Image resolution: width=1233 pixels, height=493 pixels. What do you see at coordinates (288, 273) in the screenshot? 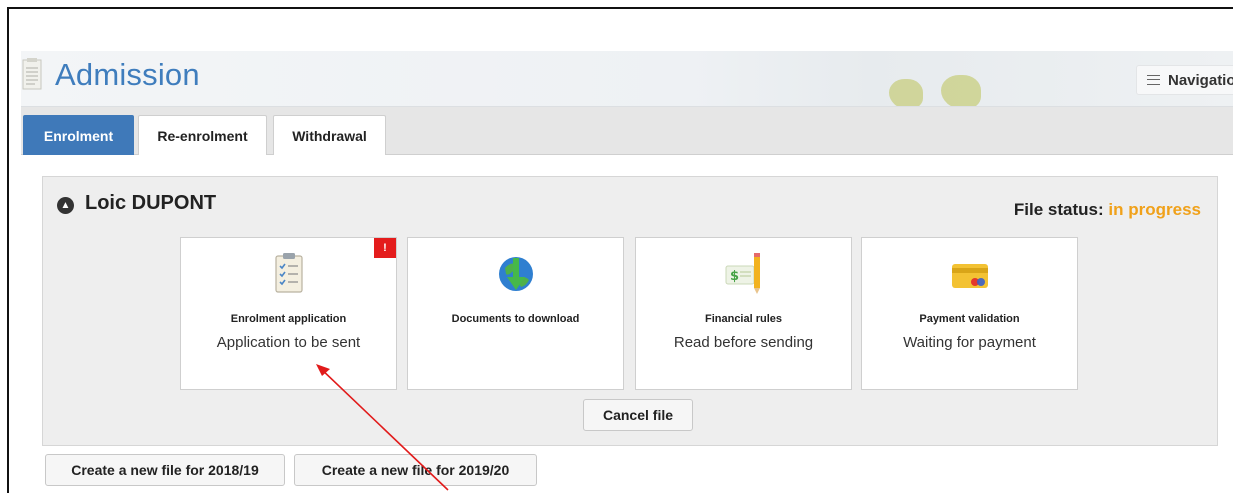
I see `checklist-icon` at bounding box center [288, 273].